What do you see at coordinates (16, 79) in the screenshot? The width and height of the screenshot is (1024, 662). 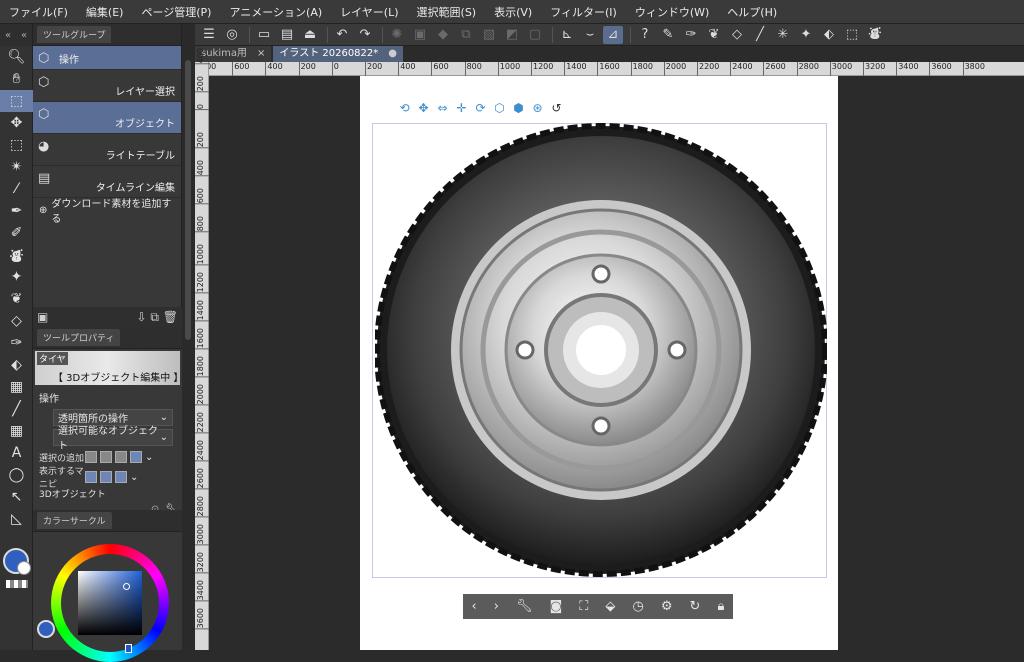 I see `hand-tool-icon: ✋︎` at bounding box center [16, 79].